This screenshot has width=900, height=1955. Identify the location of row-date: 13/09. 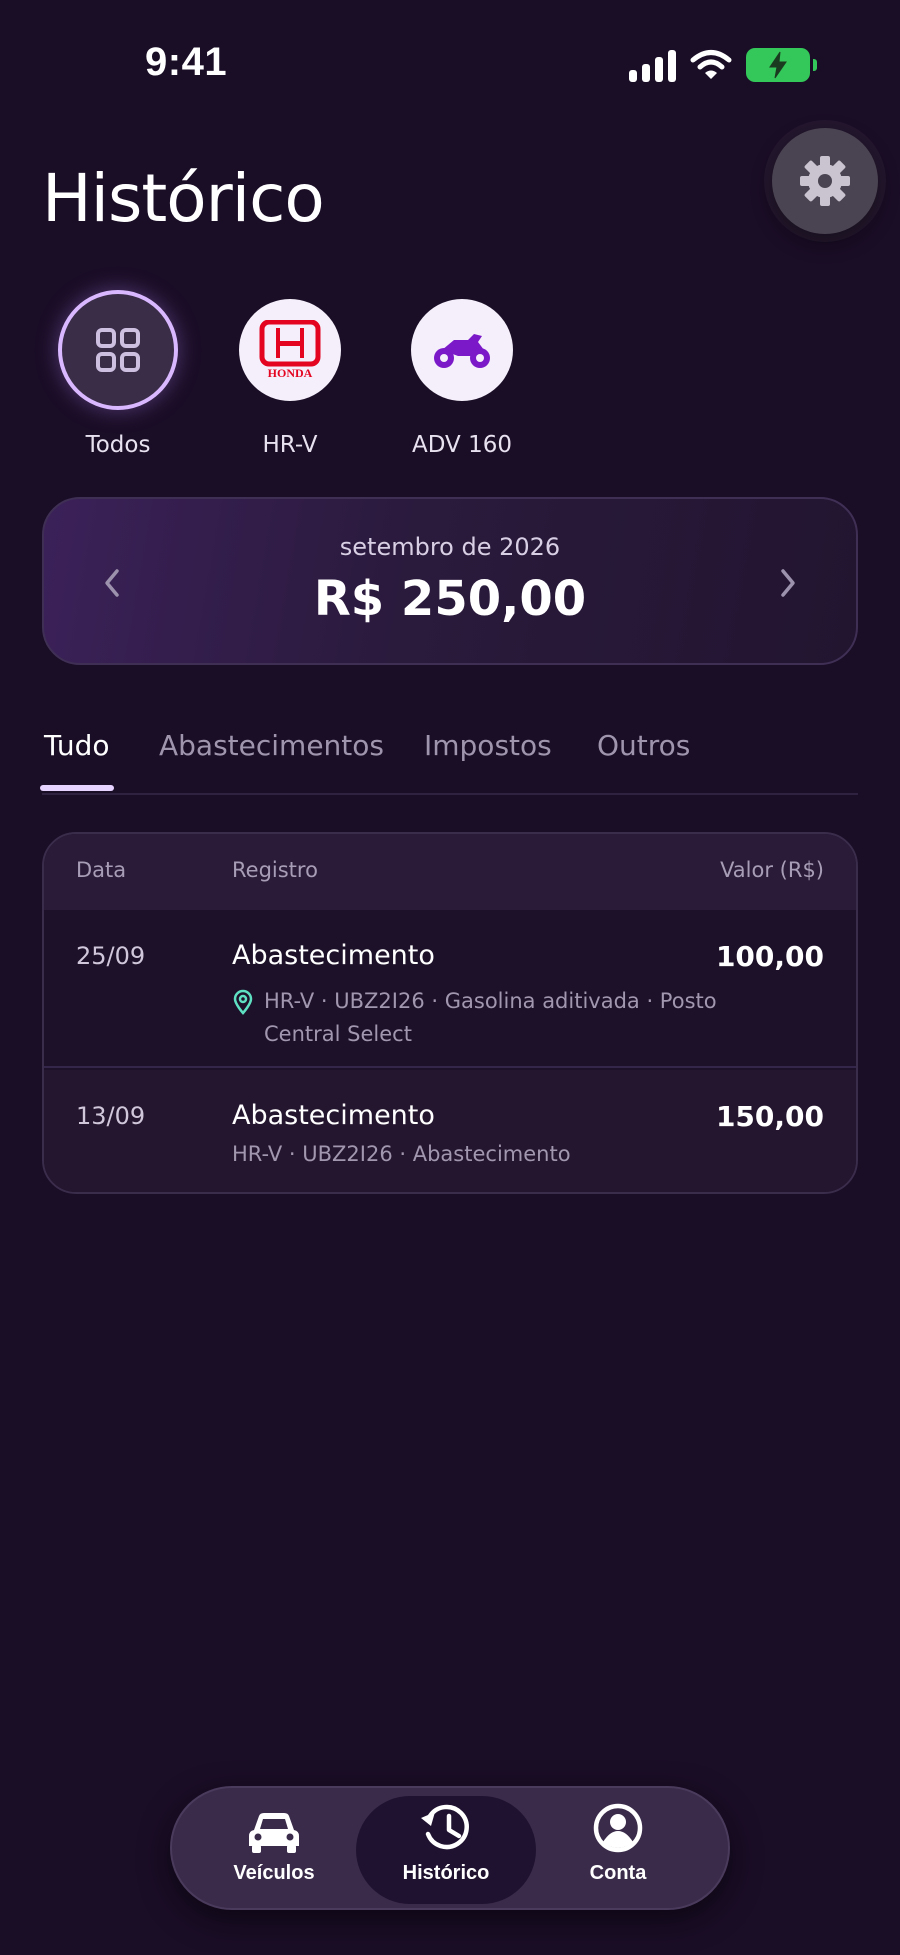
(111, 1116).